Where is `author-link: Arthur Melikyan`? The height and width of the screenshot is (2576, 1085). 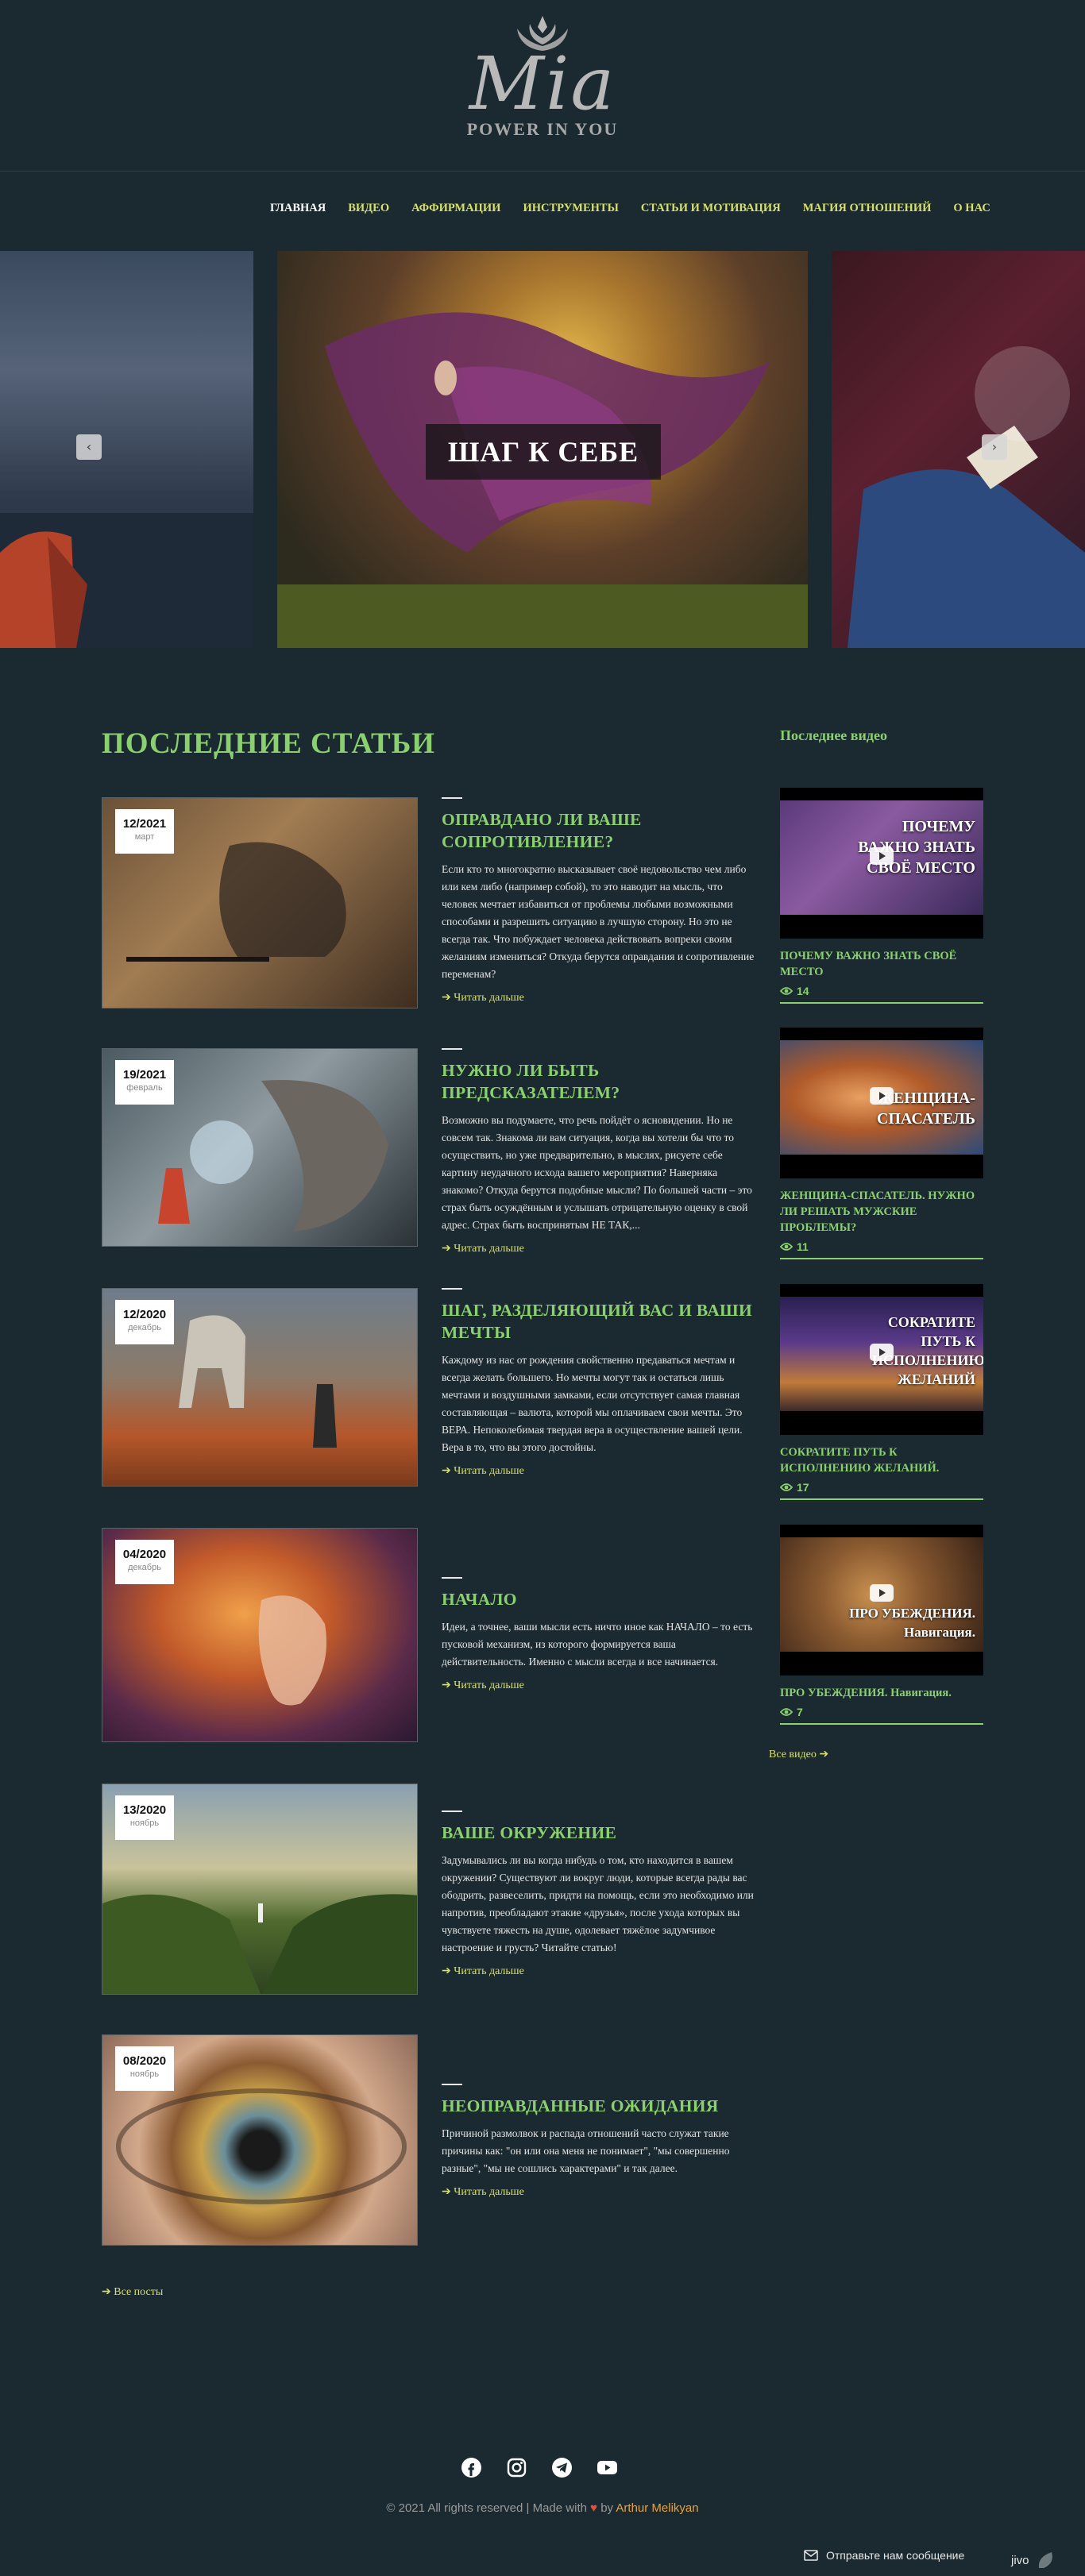
author-link: Arthur Melikyan is located at coordinates (657, 2508).